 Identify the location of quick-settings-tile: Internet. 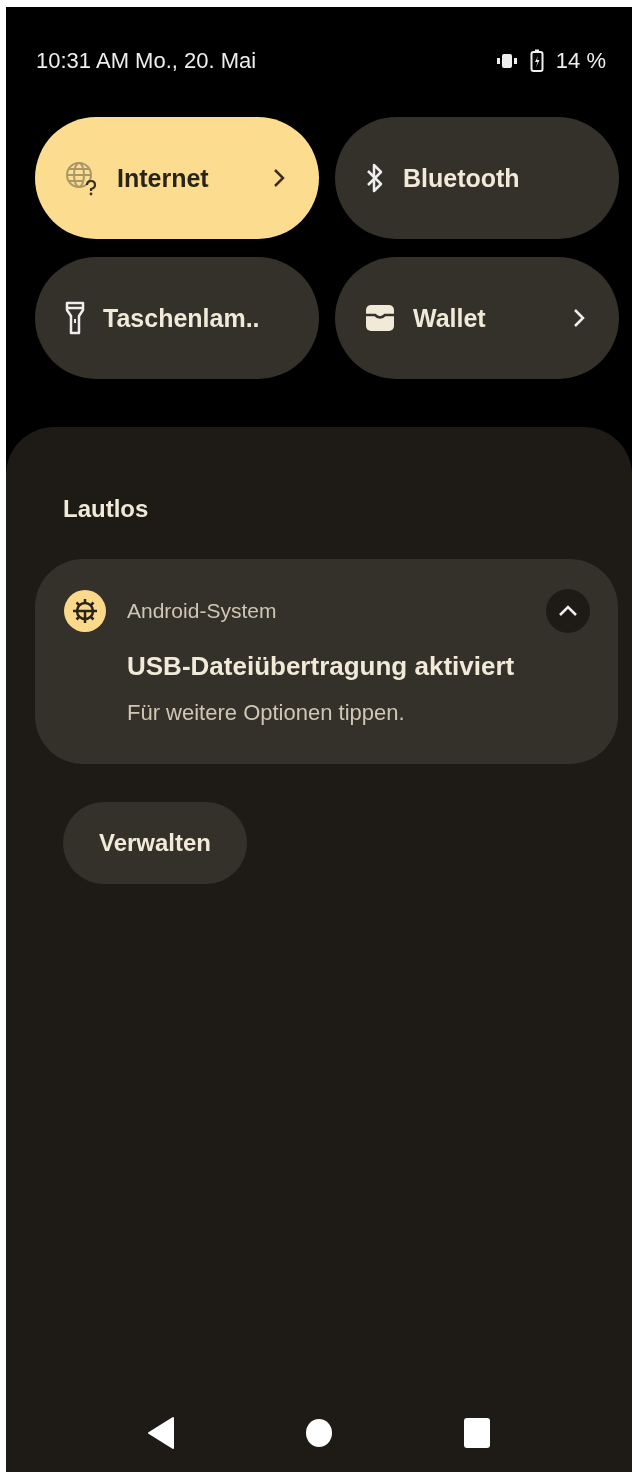
(177, 178).